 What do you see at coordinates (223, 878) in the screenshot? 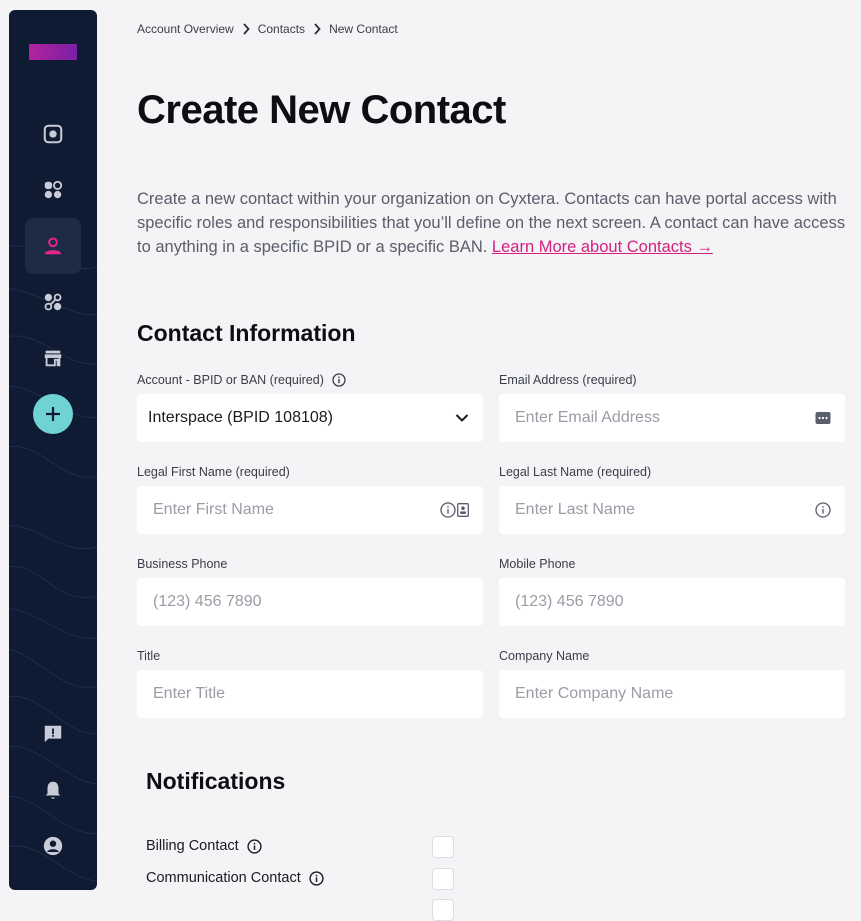
I see `communication-contact-label: Communication Contact` at bounding box center [223, 878].